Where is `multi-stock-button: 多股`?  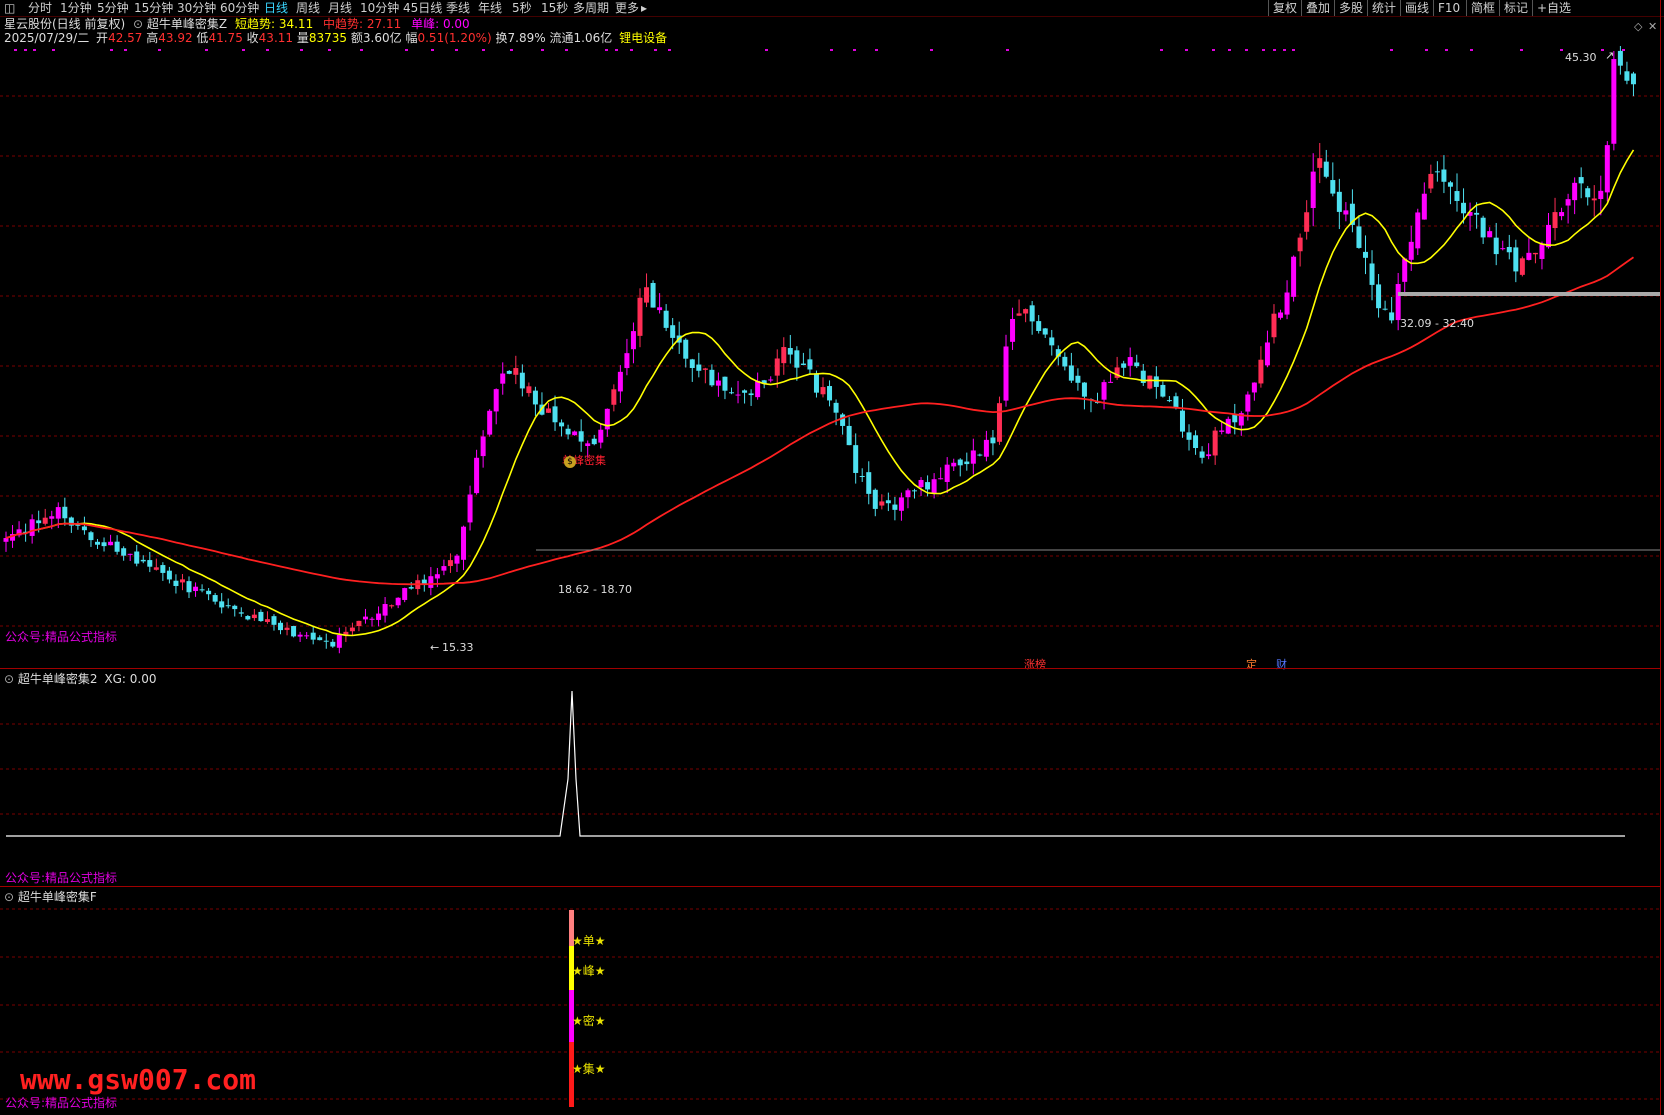 multi-stock-button: 多股 is located at coordinates (1348, 8).